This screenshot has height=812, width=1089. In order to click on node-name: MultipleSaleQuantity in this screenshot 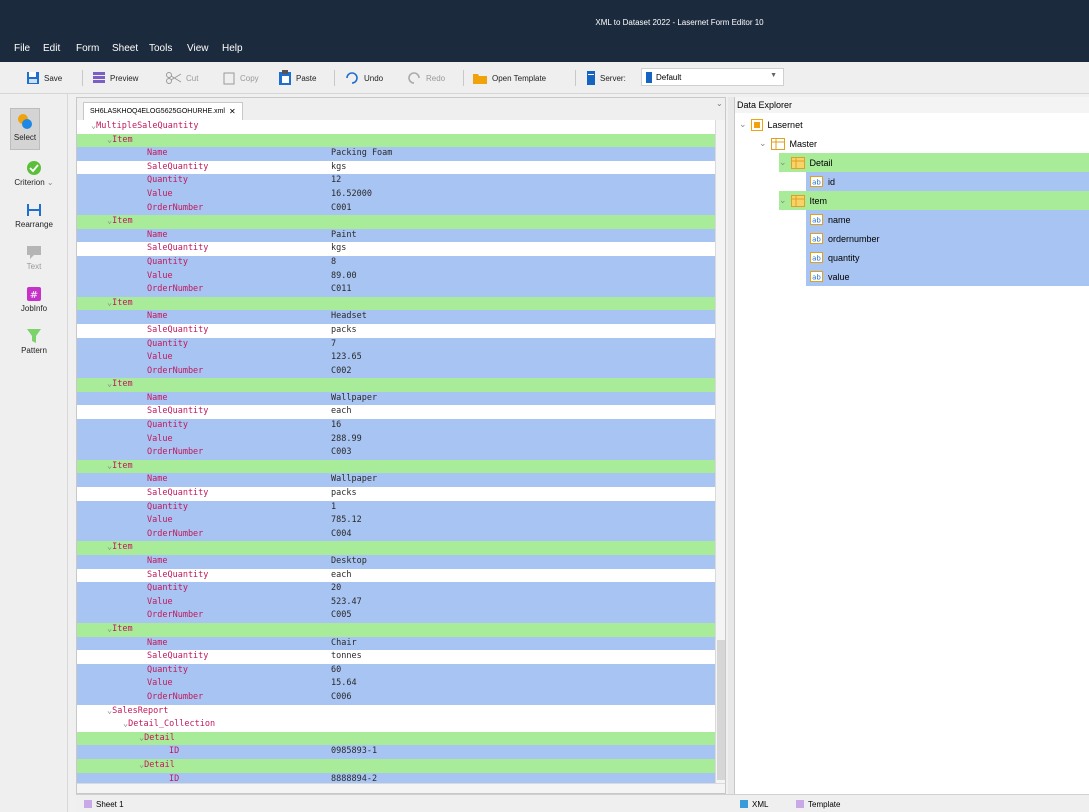, I will do `click(147, 126)`.